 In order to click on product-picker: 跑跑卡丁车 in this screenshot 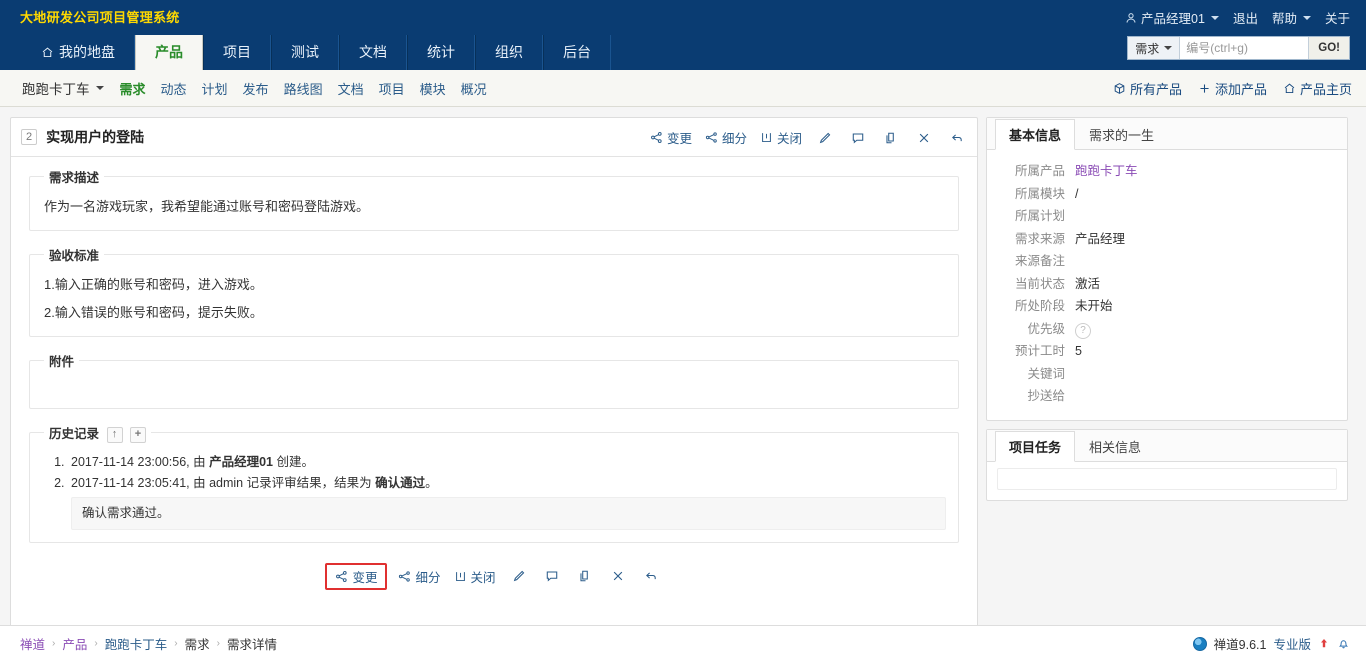, I will do `click(63, 88)`.